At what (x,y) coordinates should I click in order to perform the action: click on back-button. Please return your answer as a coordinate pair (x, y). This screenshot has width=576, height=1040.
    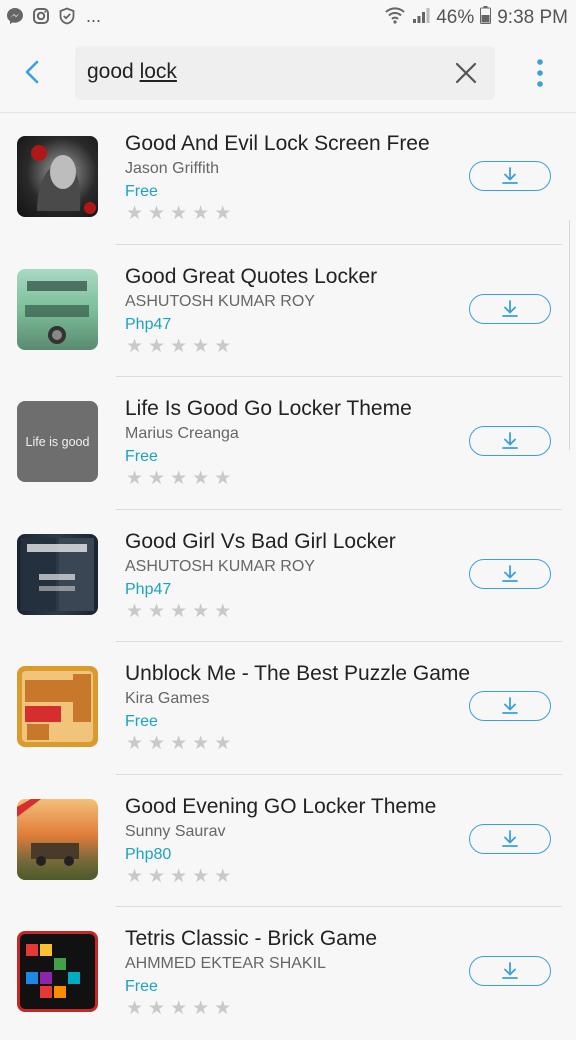
    Looking at the image, I should click on (32, 72).